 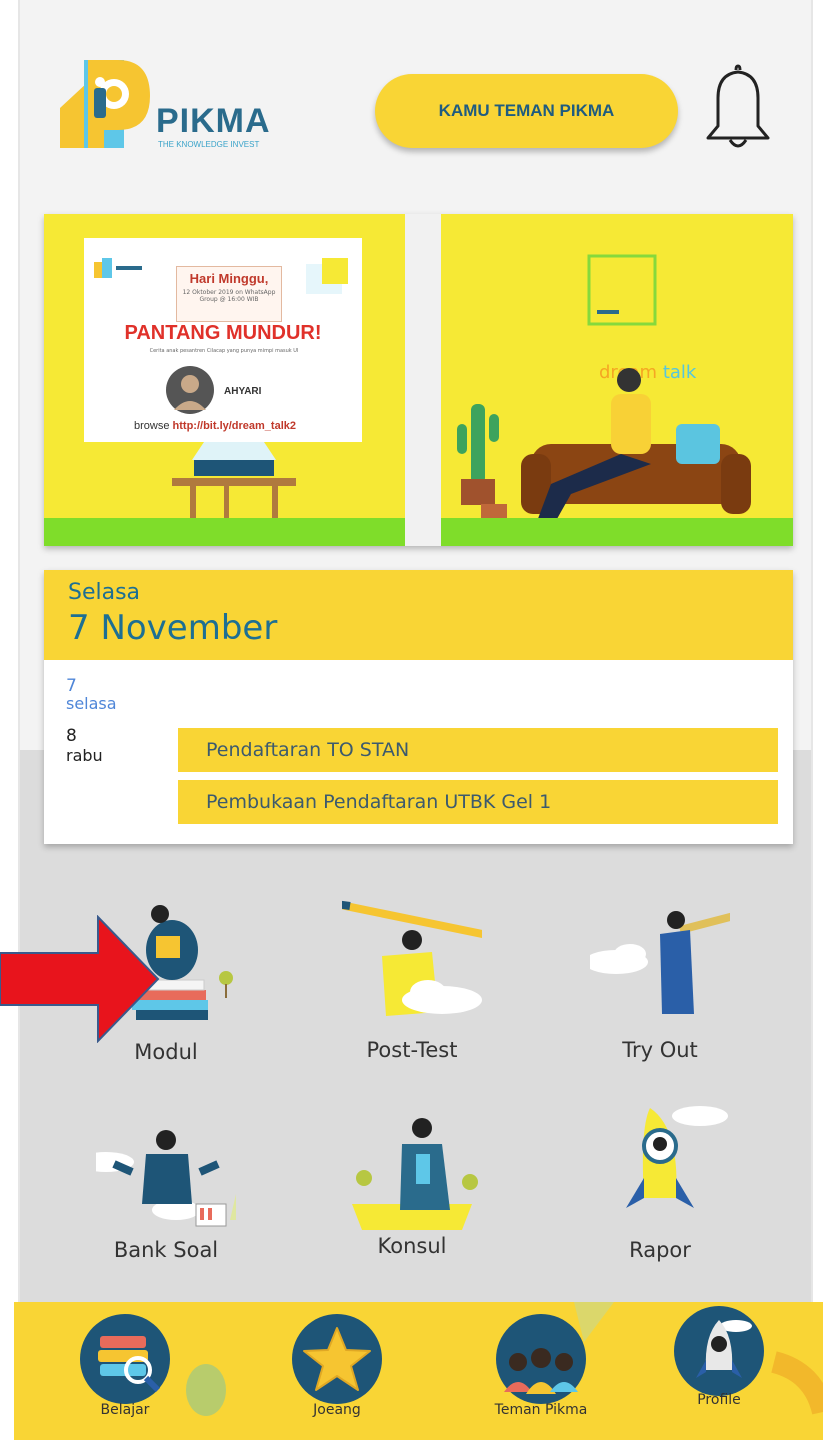 What do you see at coordinates (213, 121) in the screenshot?
I see `logo-text: PIKMA` at bounding box center [213, 121].